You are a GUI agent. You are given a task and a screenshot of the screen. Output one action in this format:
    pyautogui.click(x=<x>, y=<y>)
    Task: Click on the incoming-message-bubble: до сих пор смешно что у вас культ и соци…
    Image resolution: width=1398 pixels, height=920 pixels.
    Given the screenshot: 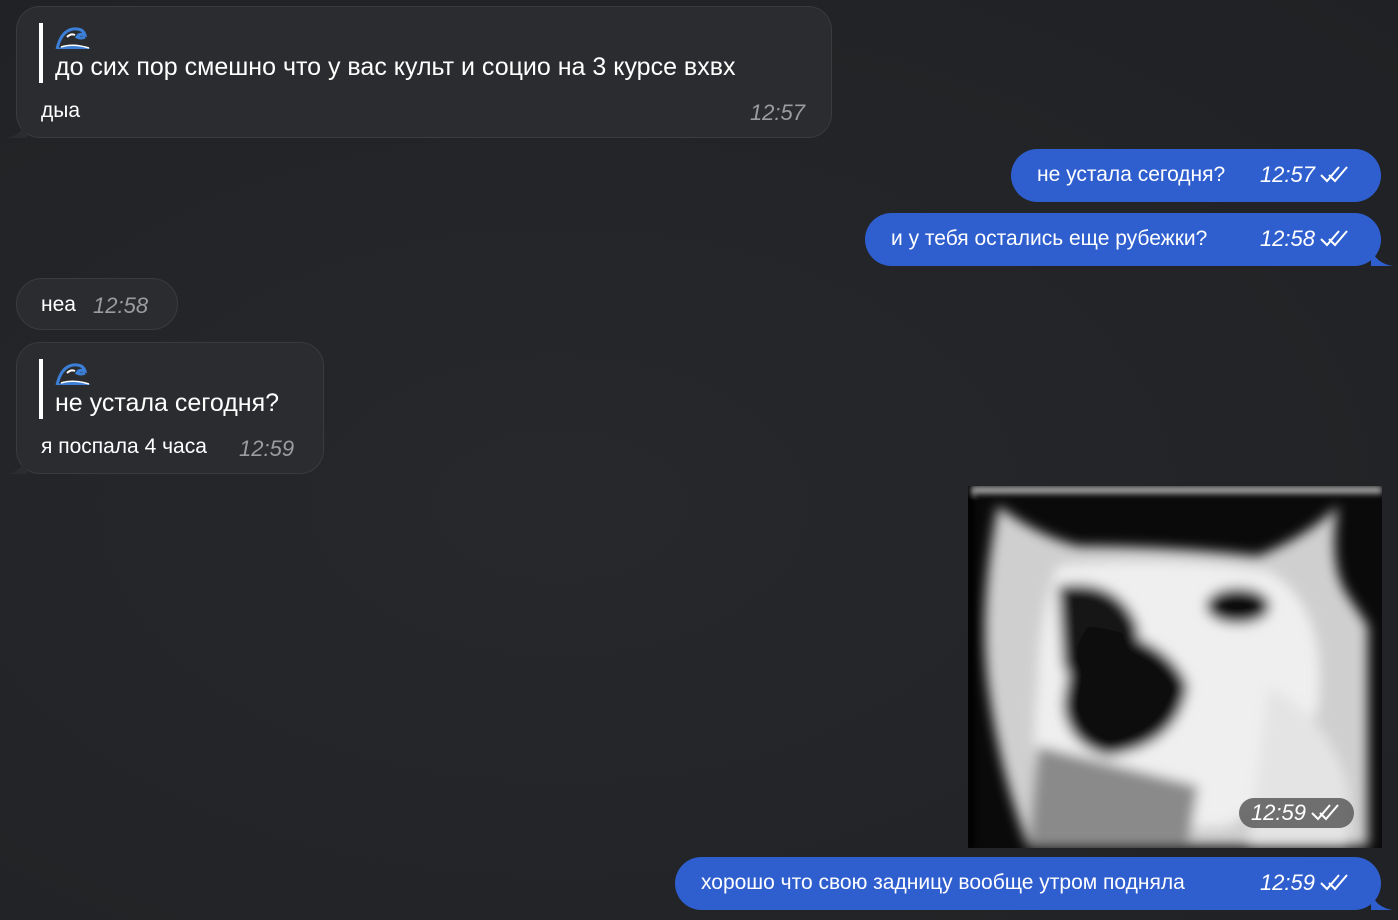 What is the action you would take?
    pyautogui.click(x=419, y=72)
    